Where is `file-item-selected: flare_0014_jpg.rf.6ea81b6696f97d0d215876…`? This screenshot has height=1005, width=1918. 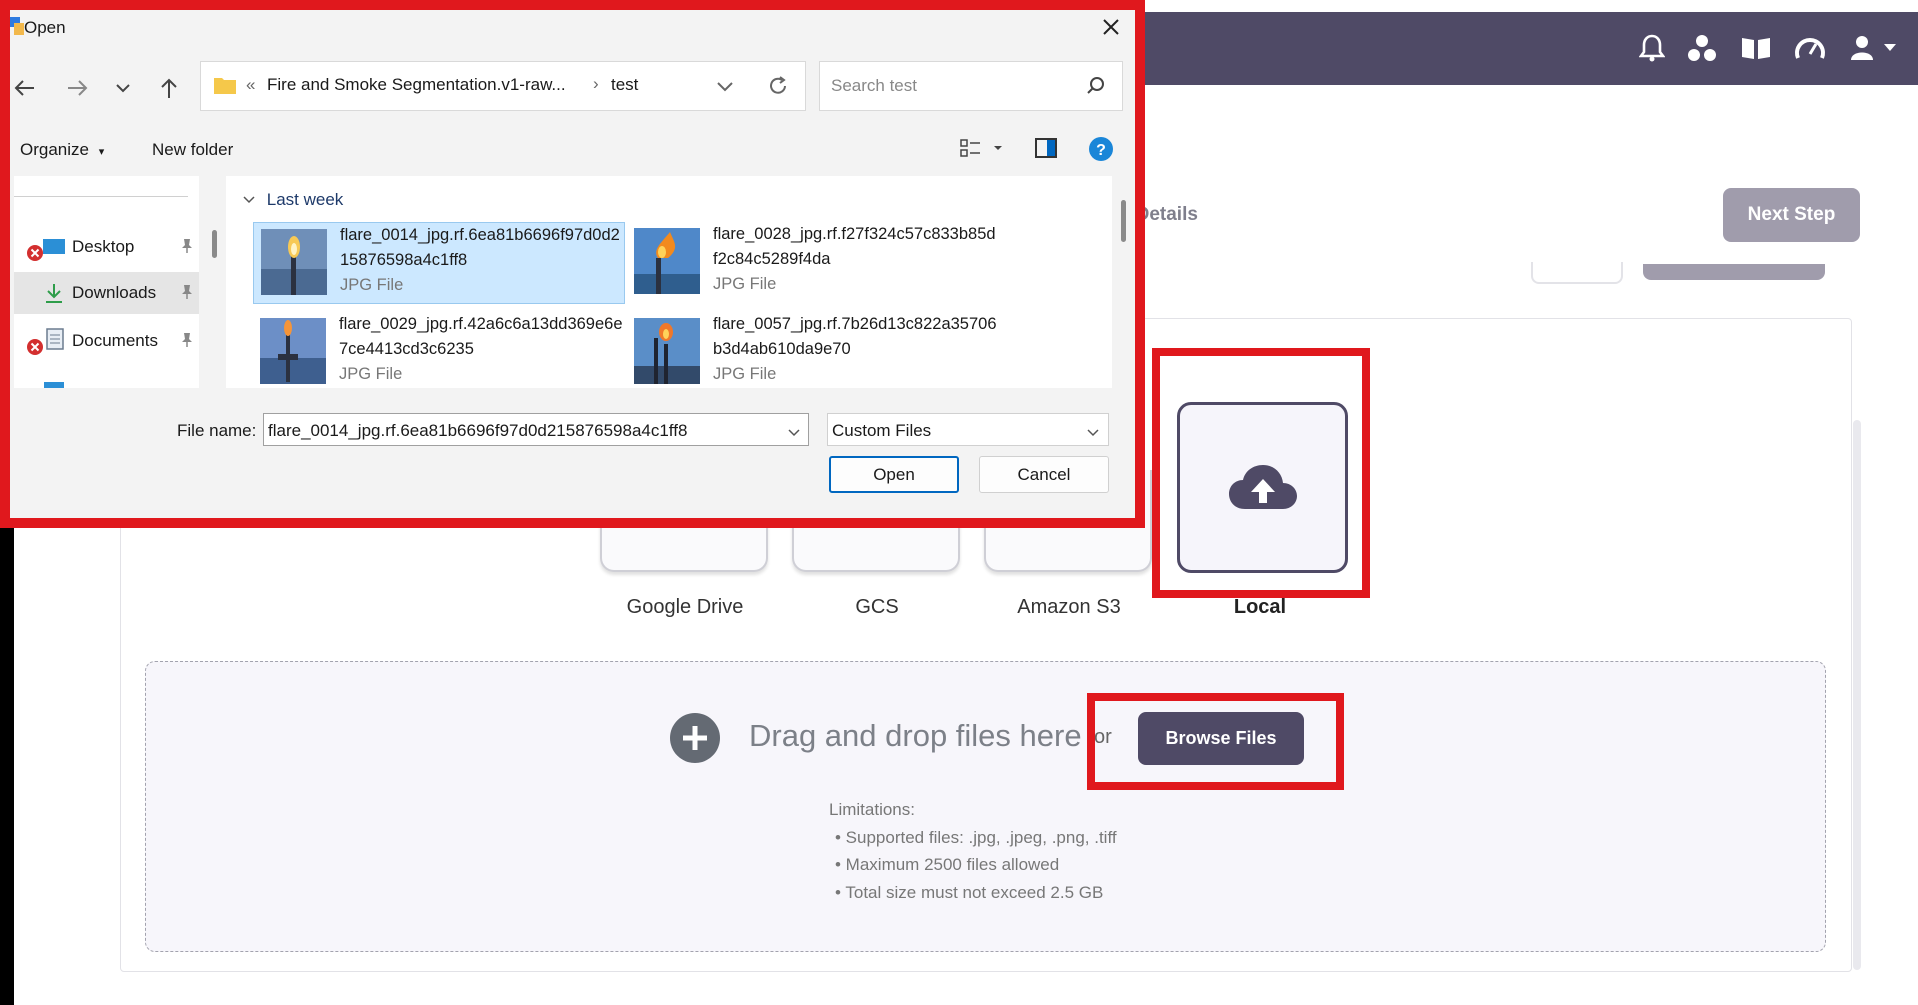
file-item-selected: flare_0014_jpg.rf.6ea81b6696f97d0d215876… is located at coordinates (439, 263).